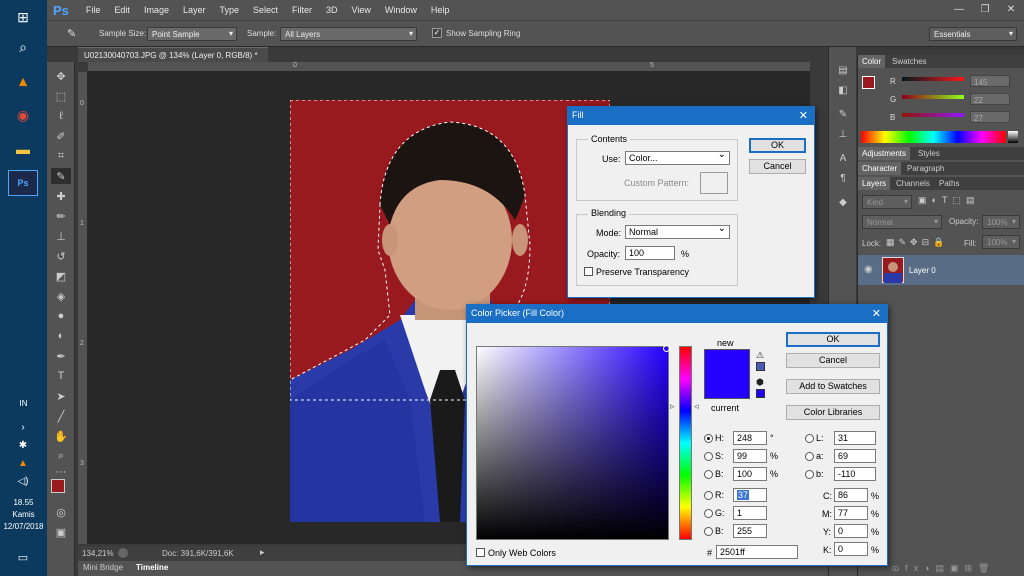 The width and height of the screenshot is (1024, 576). What do you see at coordinates (933, 97) in the screenshot?
I see `slider-g-track` at bounding box center [933, 97].